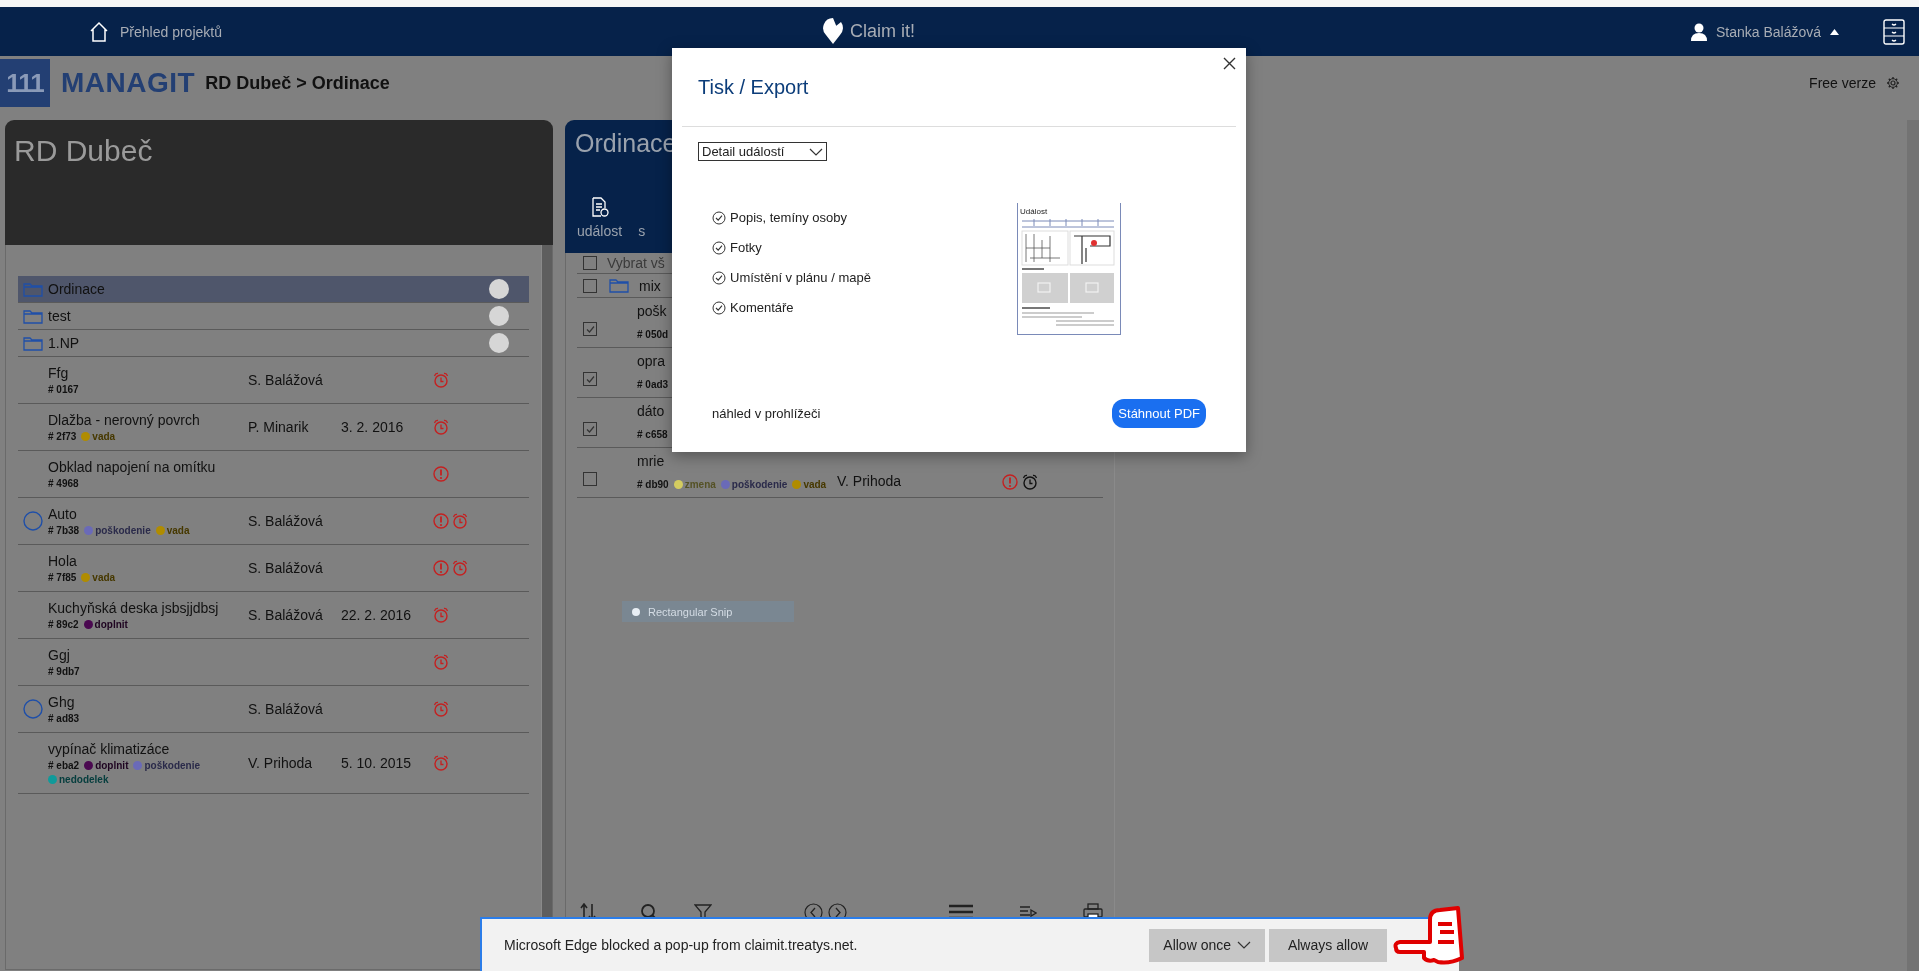 The height and width of the screenshot is (971, 1919). Describe the element at coordinates (708, 611) in the screenshot. I see `snip-tooltip: Rectangular Snip` at that location.